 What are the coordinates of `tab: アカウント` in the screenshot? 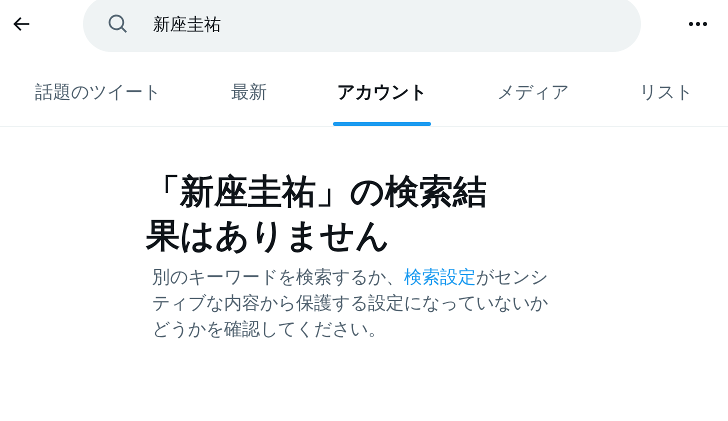 It's located at (382, 89).